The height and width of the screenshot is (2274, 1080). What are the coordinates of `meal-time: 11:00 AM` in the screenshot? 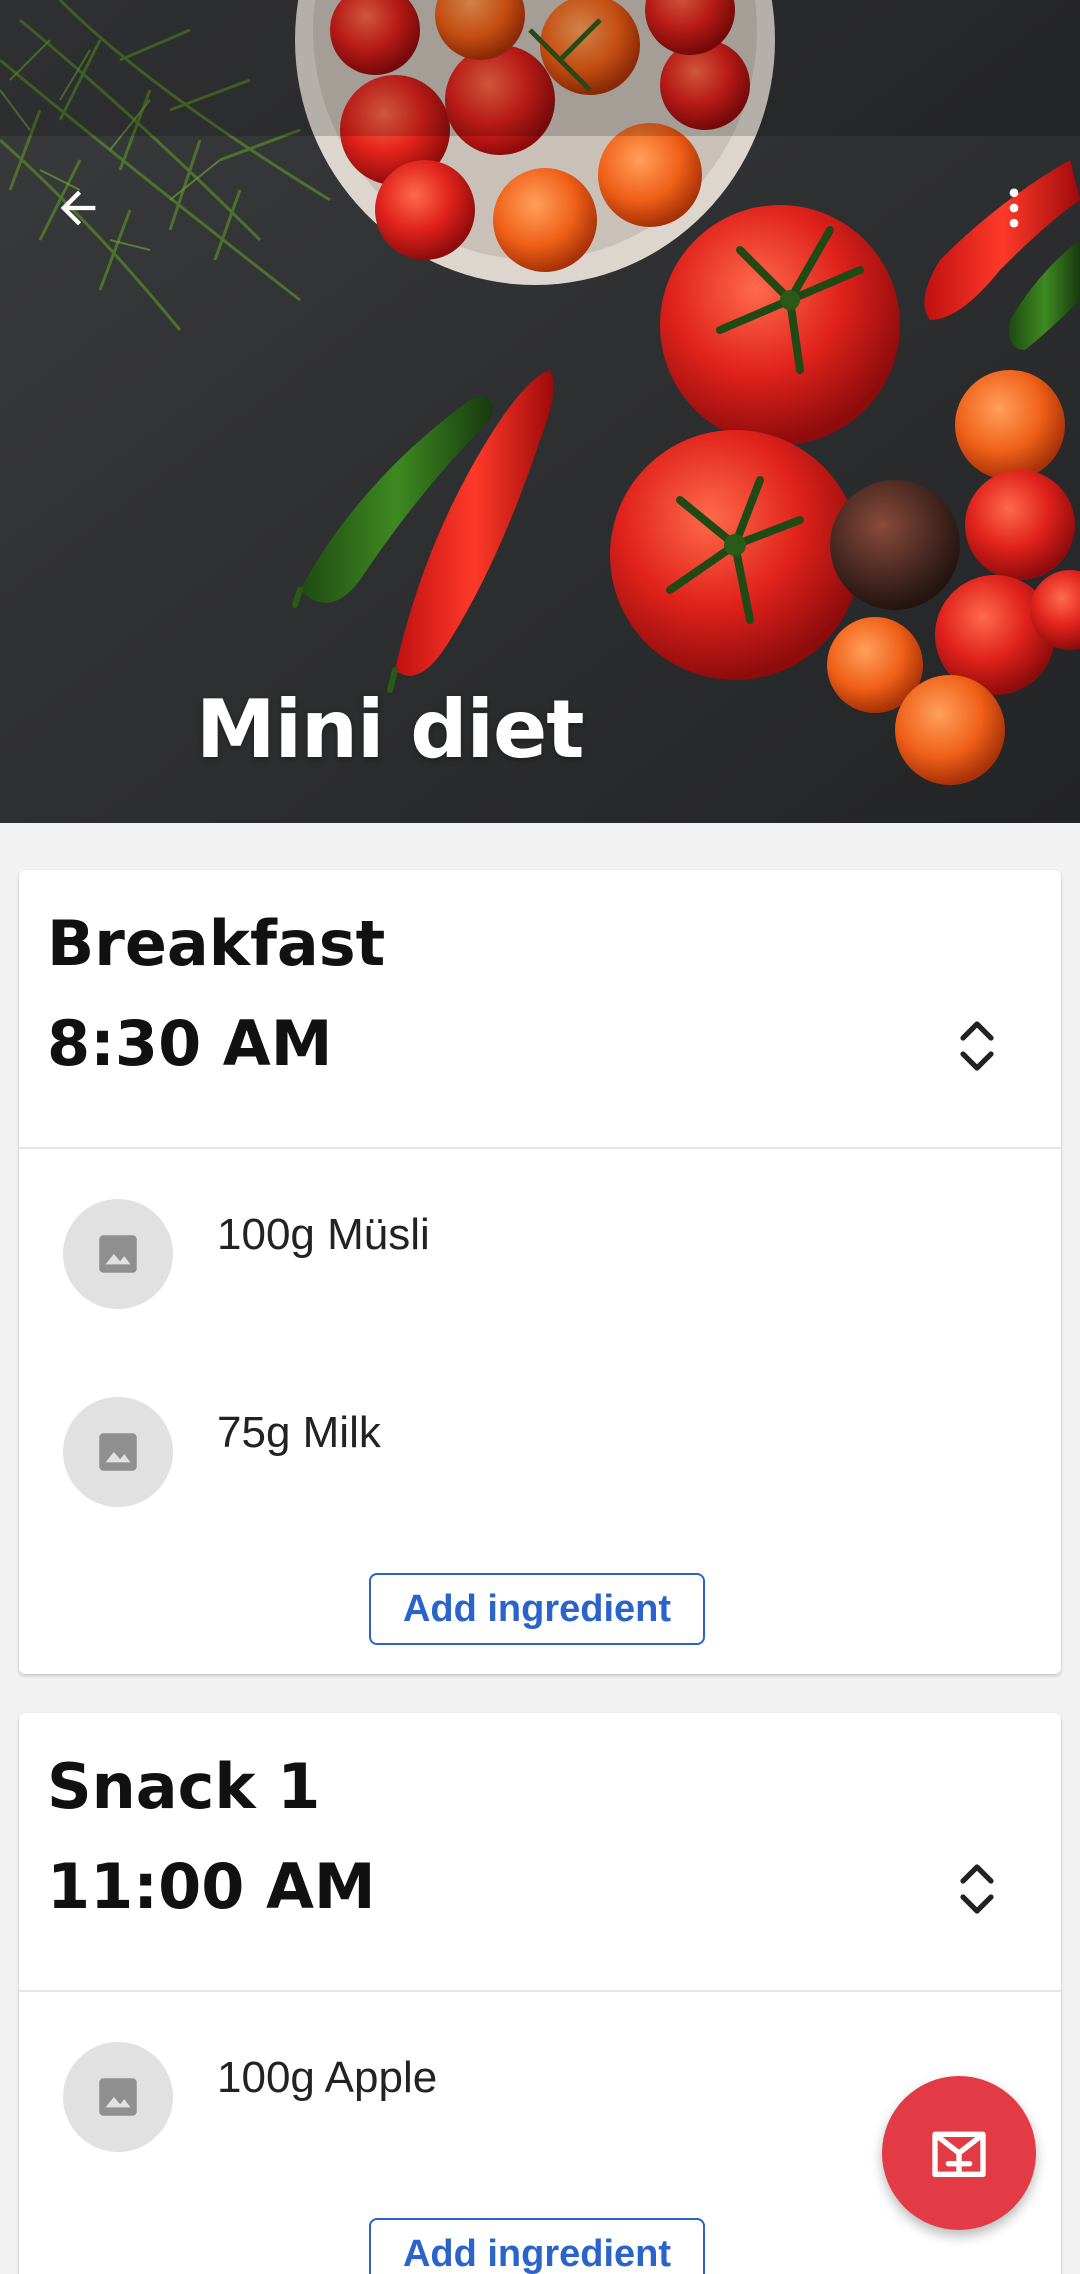 It's located at (211, 1887).